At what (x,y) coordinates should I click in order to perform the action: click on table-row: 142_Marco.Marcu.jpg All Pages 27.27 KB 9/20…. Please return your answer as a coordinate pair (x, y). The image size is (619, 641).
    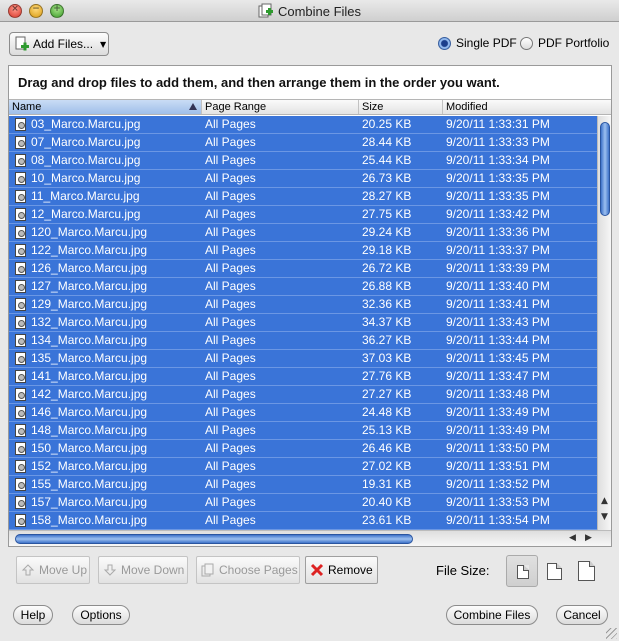
    Looking at the image, I should click on (303, 395).